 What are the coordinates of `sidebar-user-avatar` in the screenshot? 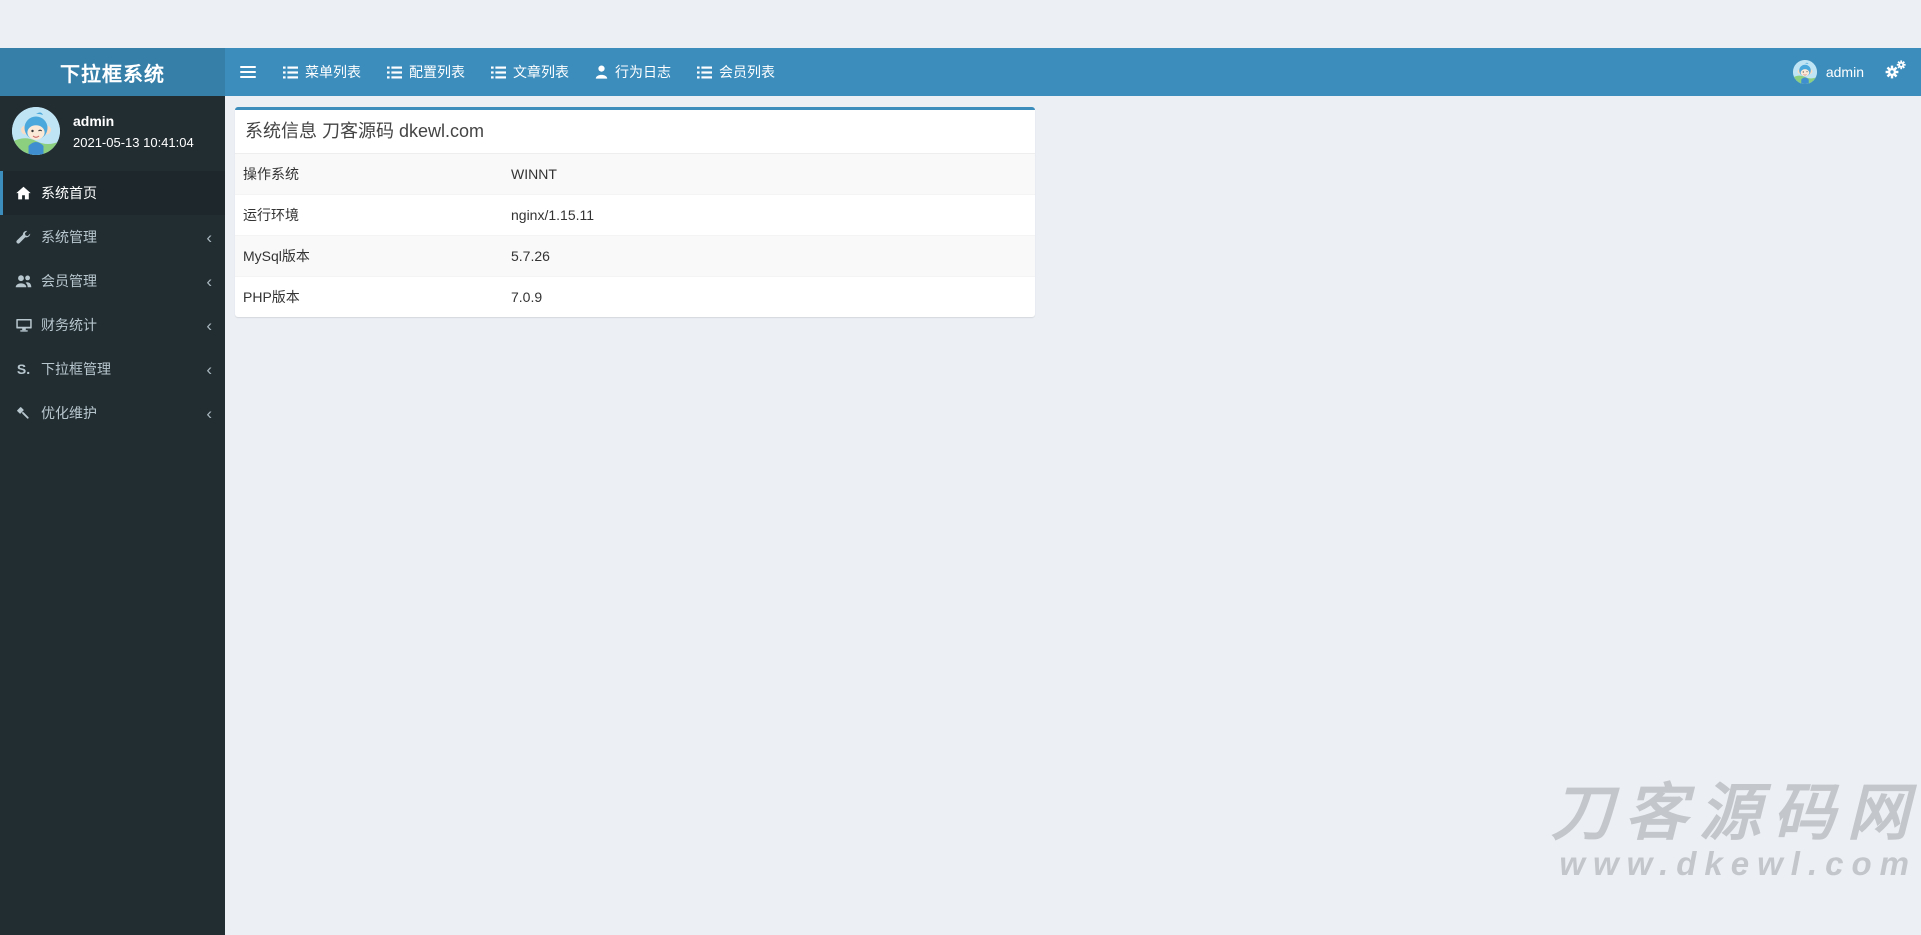 It's located at (36, 131).